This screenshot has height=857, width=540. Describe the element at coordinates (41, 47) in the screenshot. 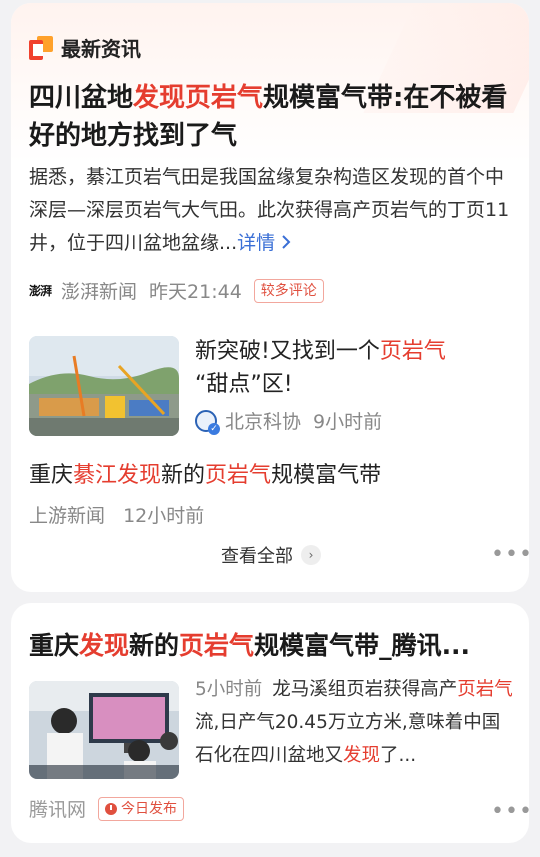

I see `news-logo-icon` at that location.